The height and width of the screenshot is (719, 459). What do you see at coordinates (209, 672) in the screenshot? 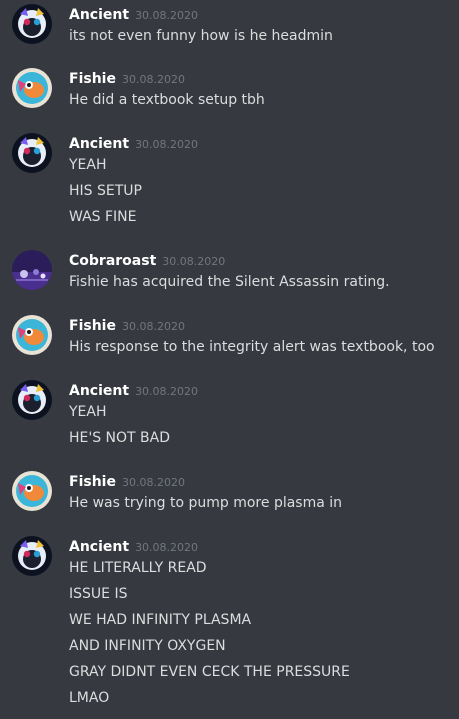
I see `message-text: GRAY DIDNT EVEN CECK THE PRESSURE` at bounding box center [209, 672].